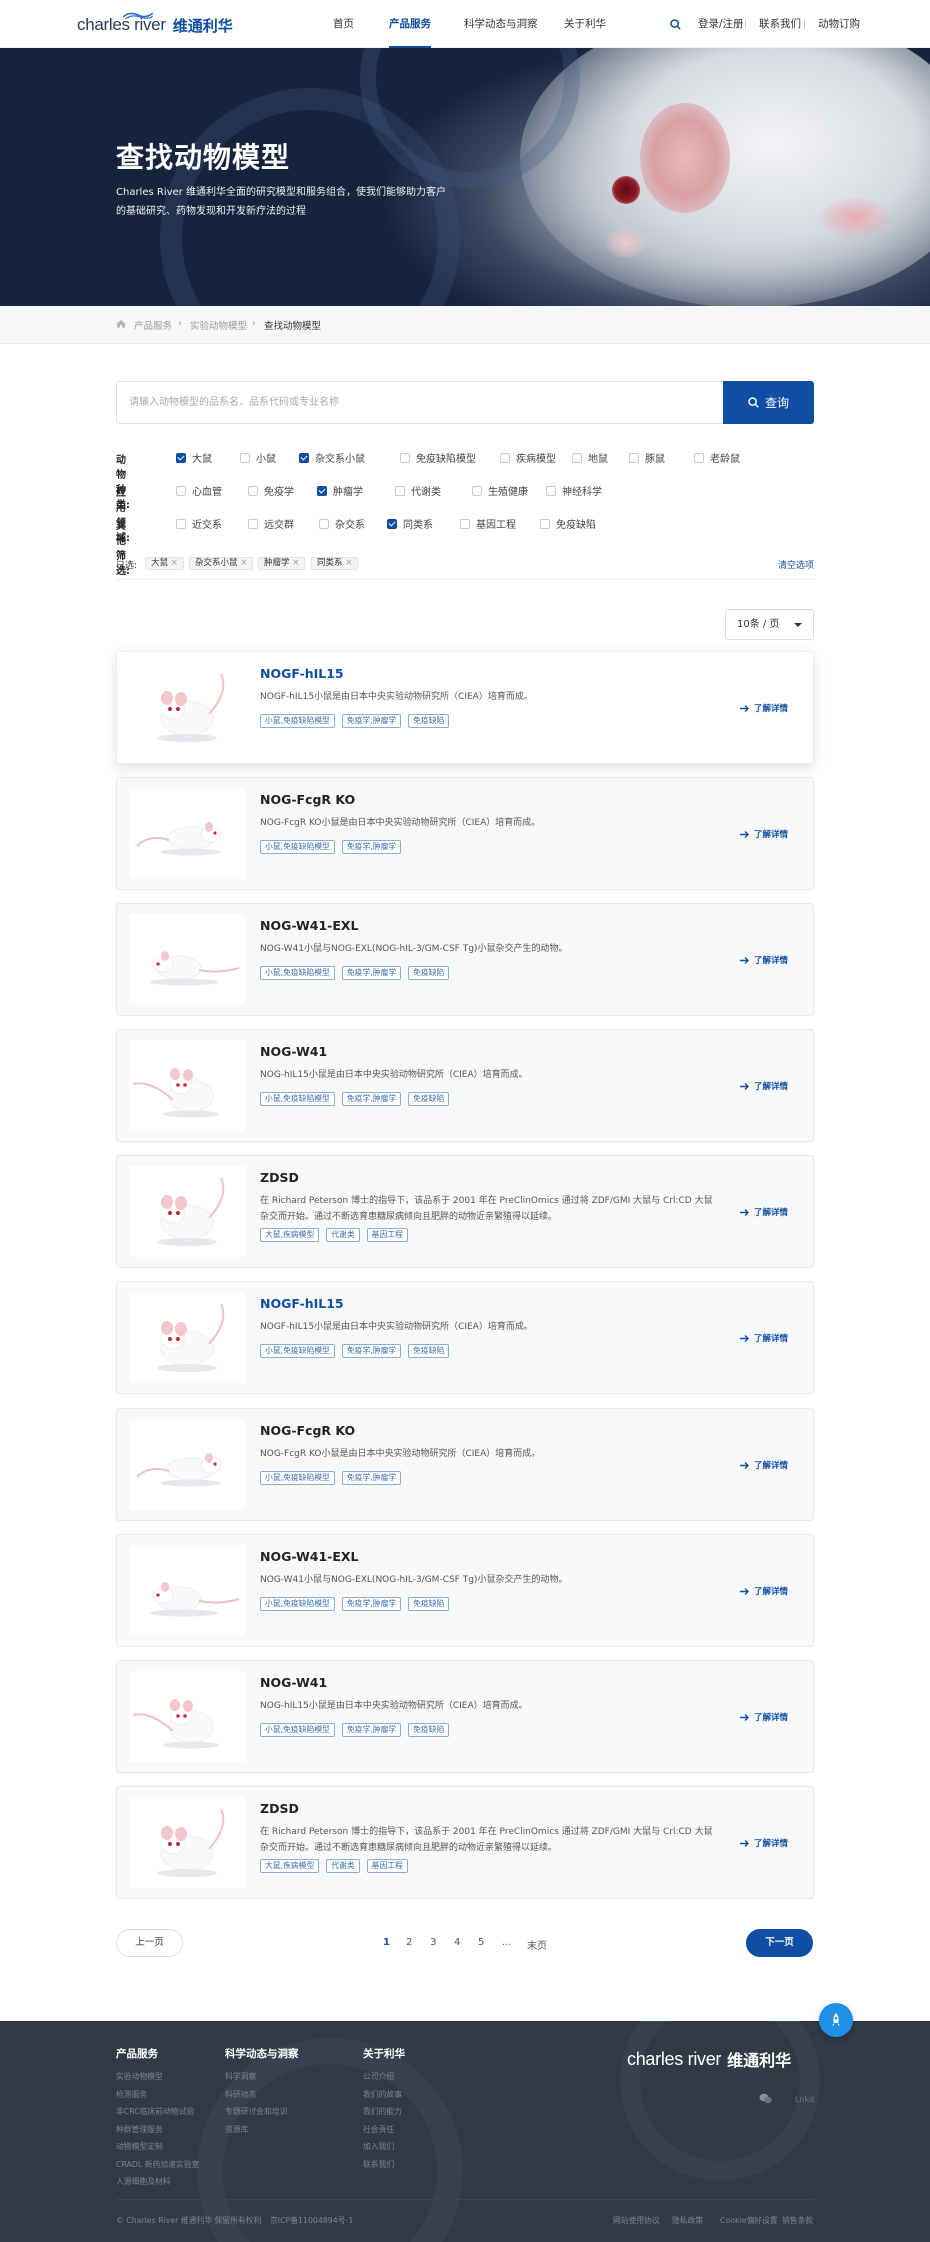 The width and height of the screenshot is (930, 2242). I want to click on nav-contact: 联系我们, so click(780, 24).